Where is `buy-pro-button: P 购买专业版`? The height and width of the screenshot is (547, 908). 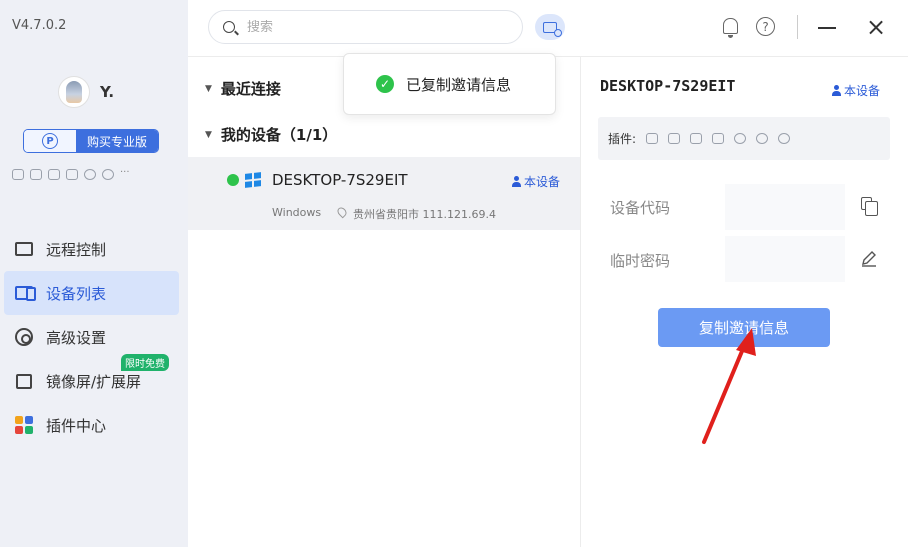 buy-pro-button: P 购买专业版 is located at coordinates (91, 141).